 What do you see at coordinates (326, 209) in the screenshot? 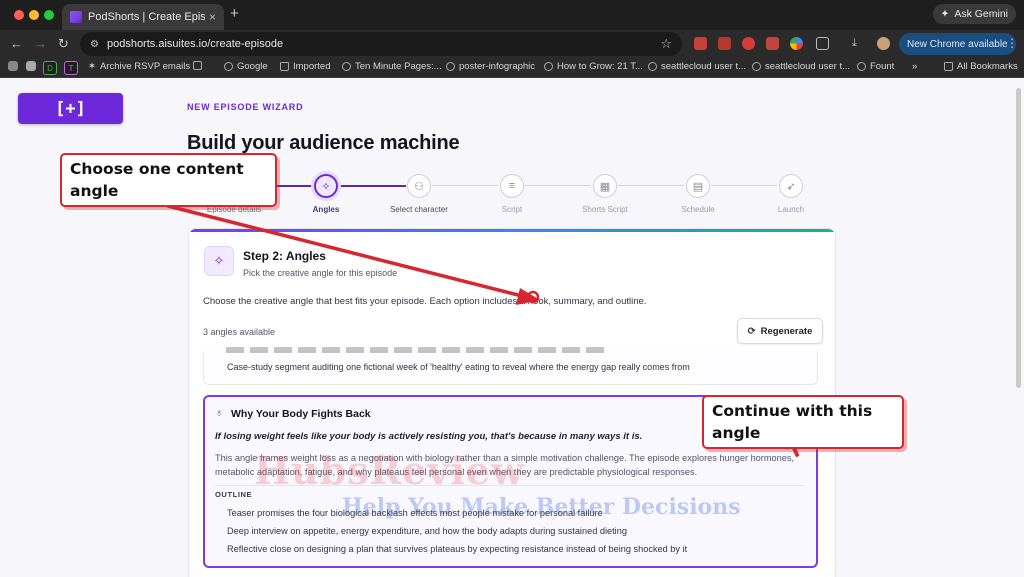
I see `step-label: Angles` at bounding box center [326, 209].